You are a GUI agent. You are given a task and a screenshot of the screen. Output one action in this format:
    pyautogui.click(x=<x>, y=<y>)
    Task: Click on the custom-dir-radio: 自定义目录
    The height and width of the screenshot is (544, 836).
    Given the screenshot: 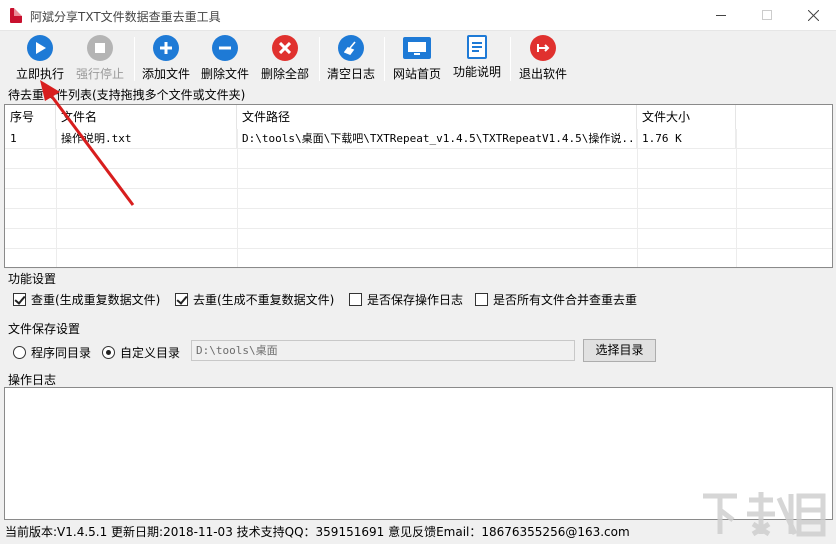 What is the action you would take?
    pyautogui.click(x=141, y=352)
    